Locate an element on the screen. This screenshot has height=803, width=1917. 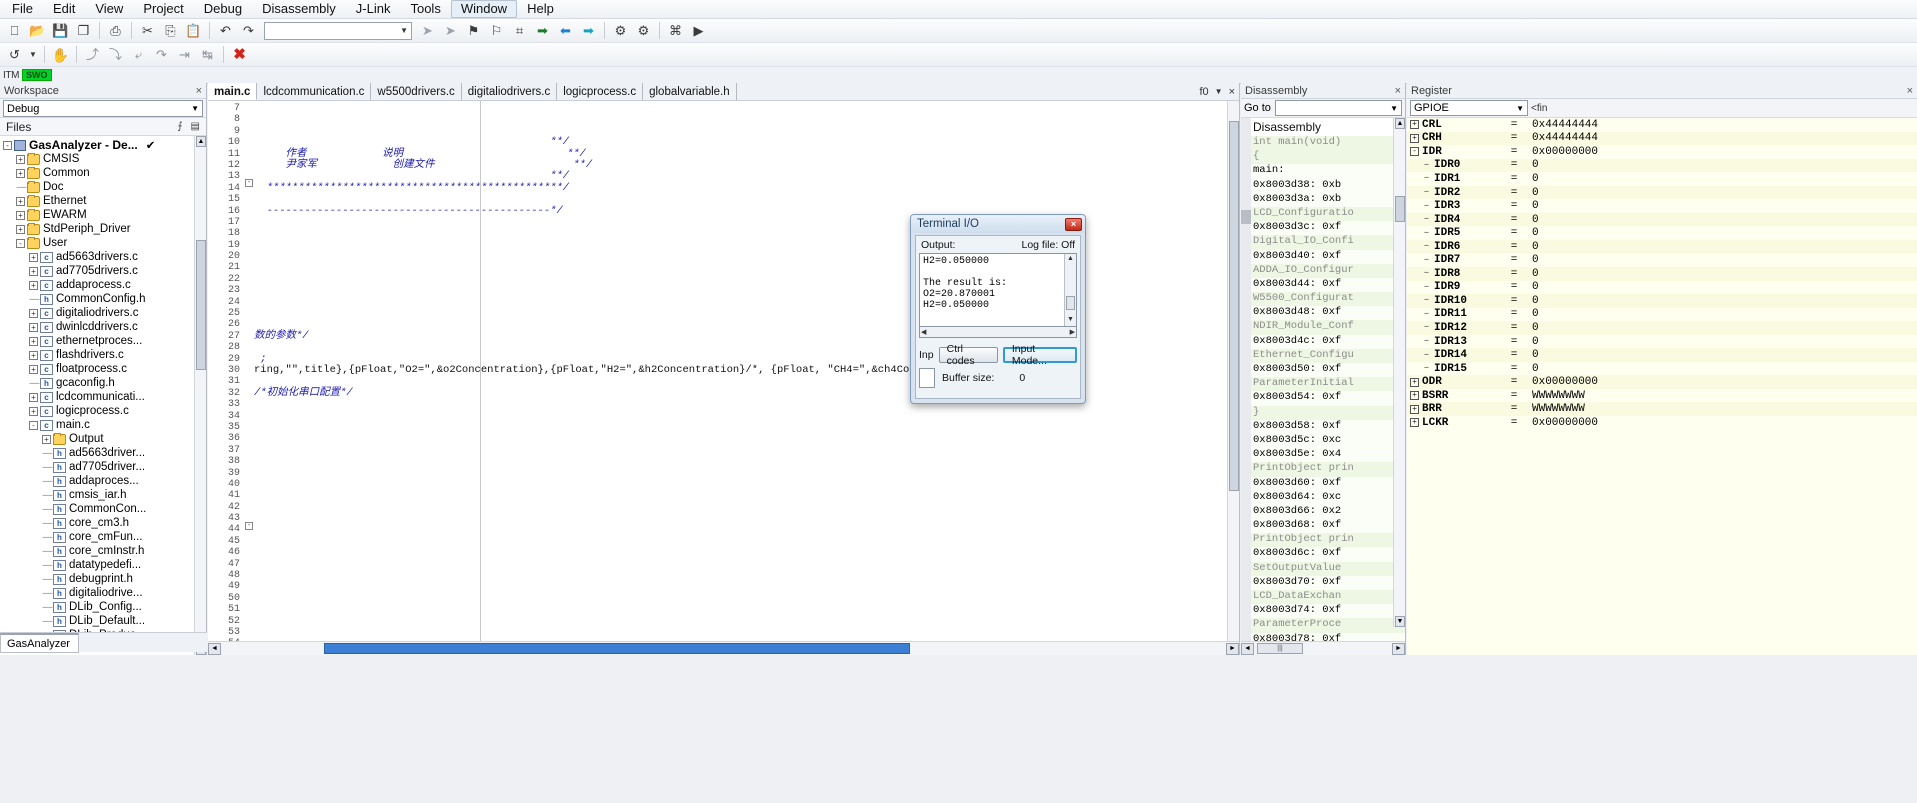
disassembly-line: 0x8003d70: 0xf is located at coordinates (1323, 583).